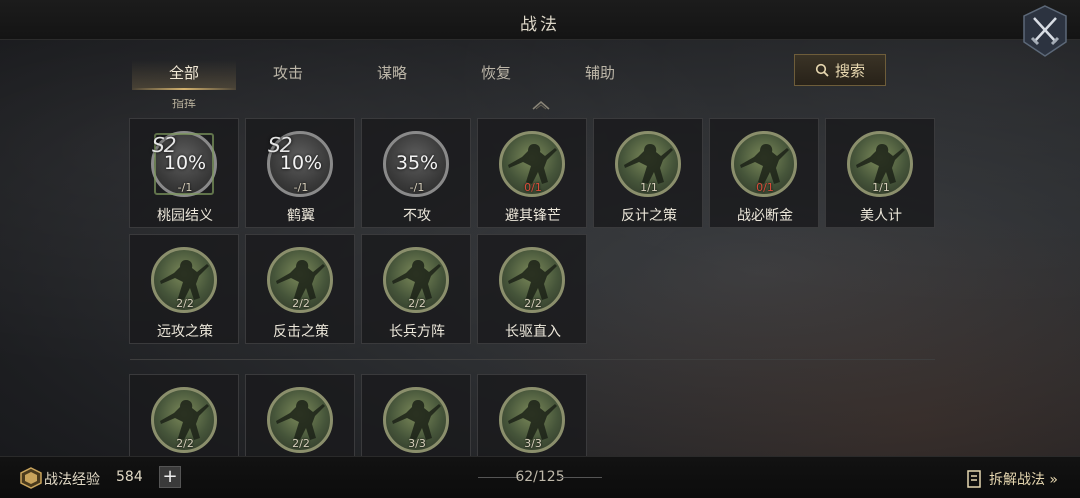 This screenshot has height=498, width=1080. What do you see at coordinates (600, 75) in the screenshot?
I see `tab-support: 辅助` at bounding box center [600, 75].